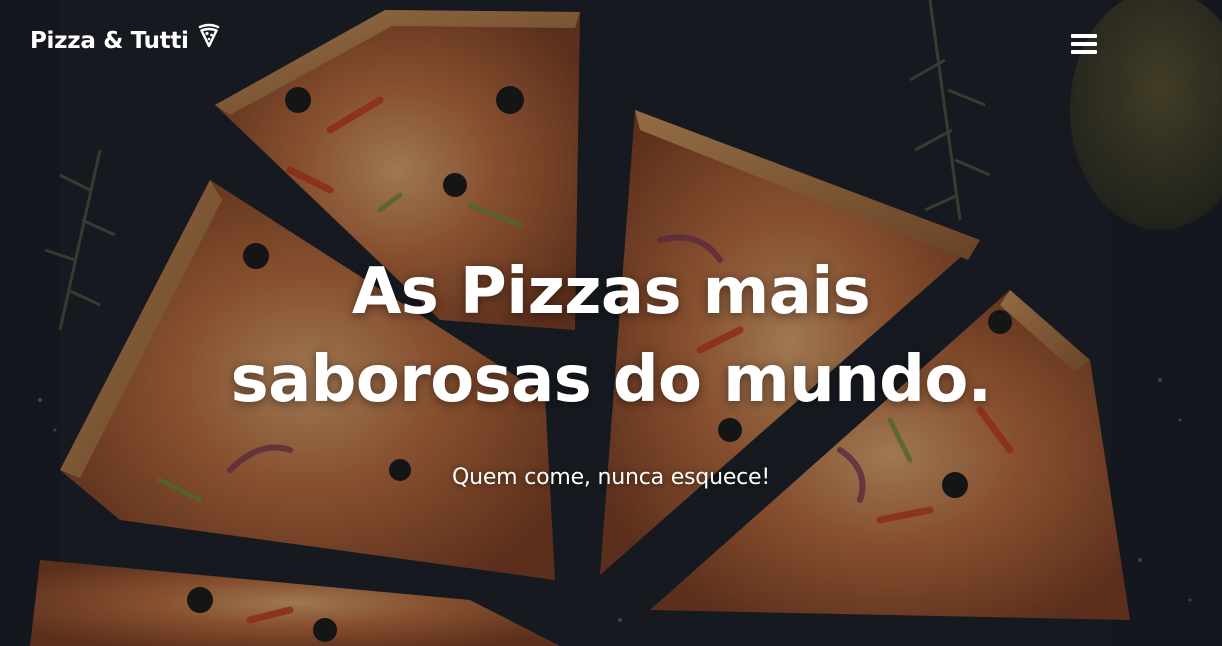 Image resolution: width=1222 pixels, height=646 pixels. Describe the element at coordinates (611, 42) in the screenshot. I see `navbar: Pizza & Tutti` at that location.